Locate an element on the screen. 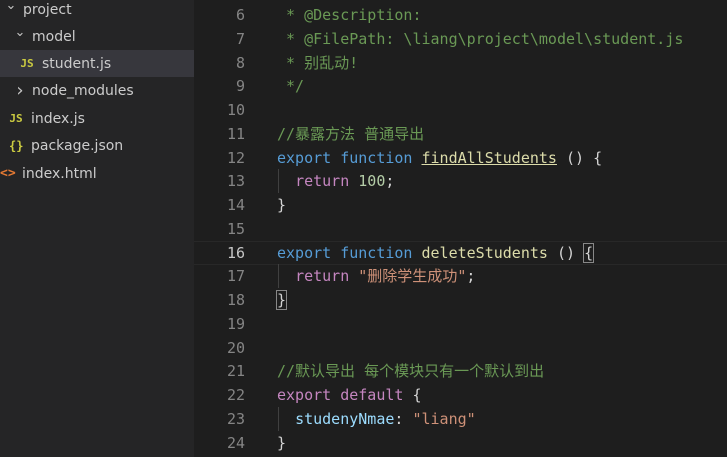 The image size is (727, 457). code-token: function is located at coordinates (376, 158).